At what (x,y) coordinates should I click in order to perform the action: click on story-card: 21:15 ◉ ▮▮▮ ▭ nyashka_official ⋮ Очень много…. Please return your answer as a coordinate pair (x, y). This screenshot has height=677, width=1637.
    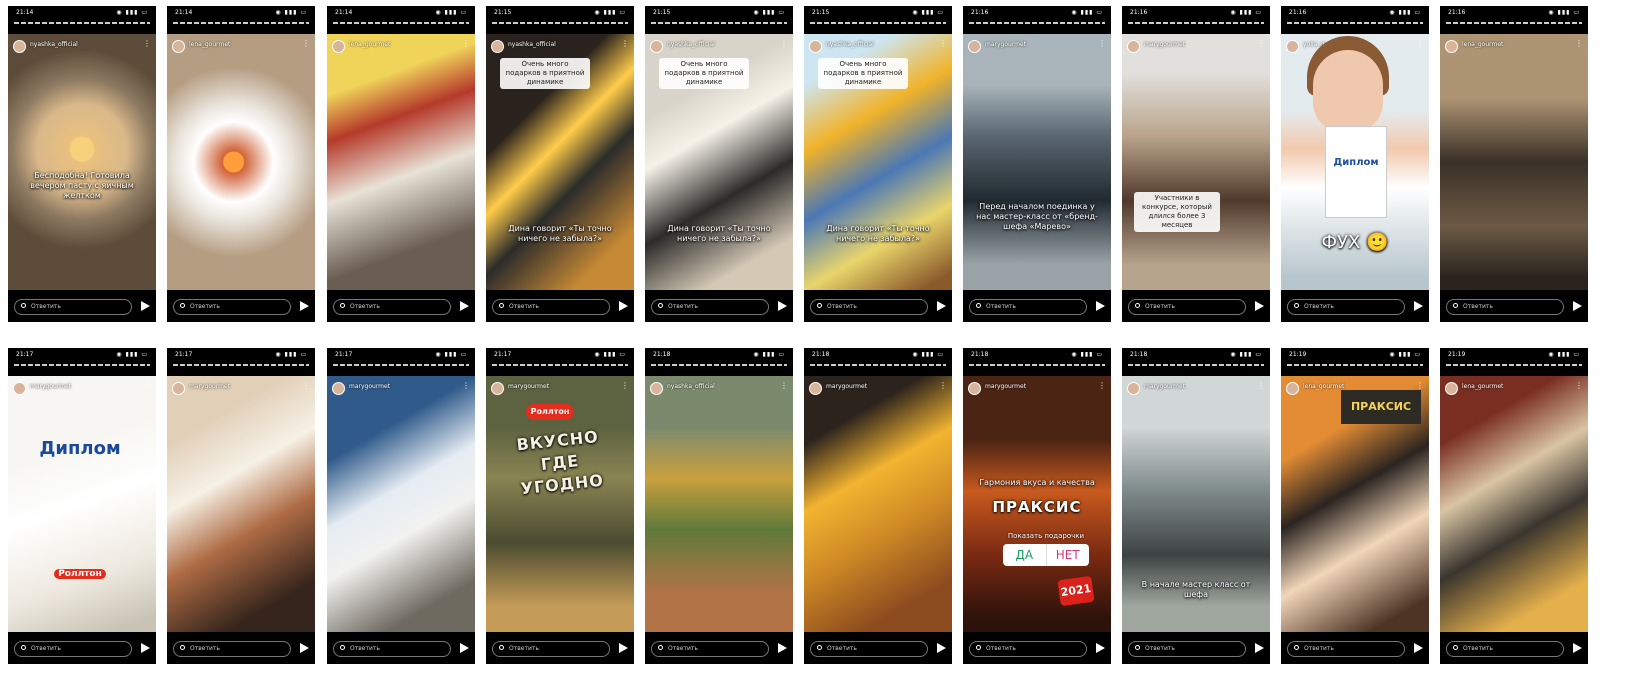
    Looking at the image, I should click on (878, 164).